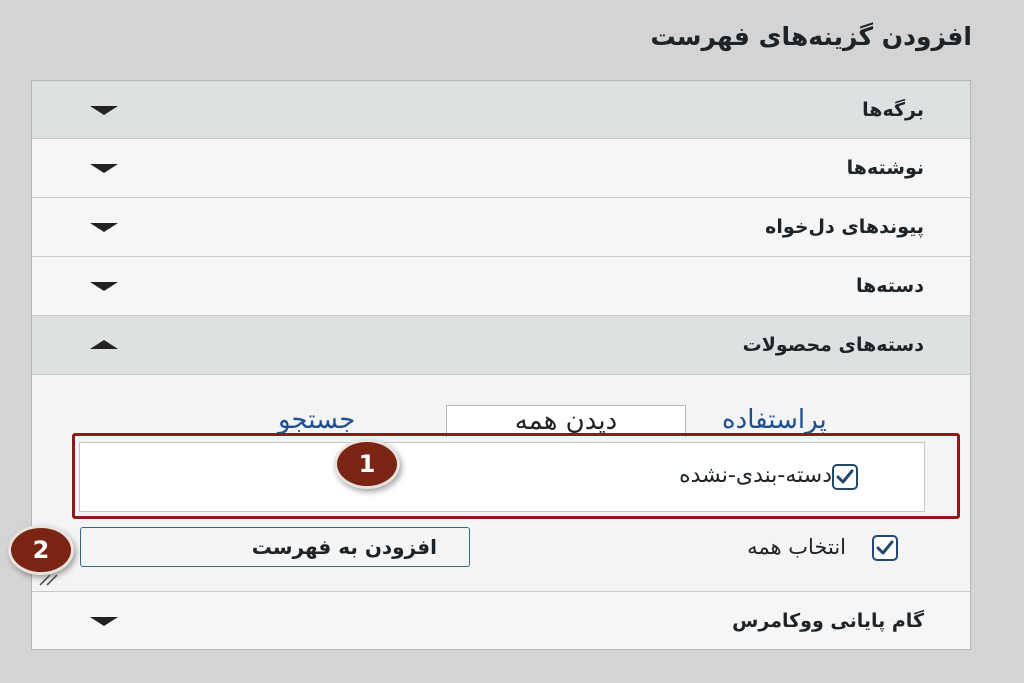  Describe the element at coordinates (811, 36) in the screenshot. I see `page-title: افزودن گزینه‌های فهرست` at that location.